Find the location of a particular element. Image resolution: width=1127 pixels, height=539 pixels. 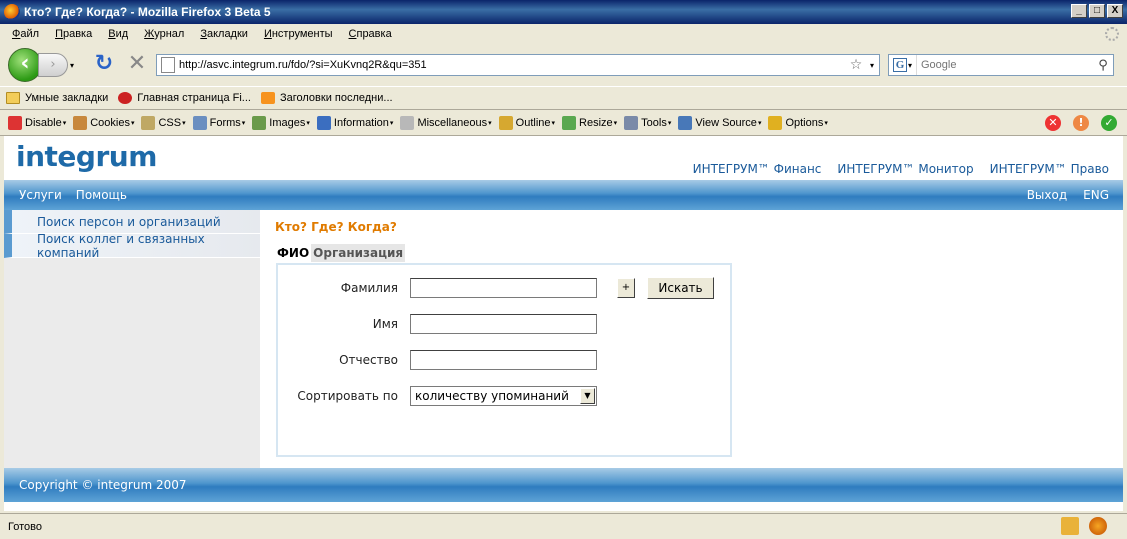

menu-history: Журнал is located at coordinates (164, 34).